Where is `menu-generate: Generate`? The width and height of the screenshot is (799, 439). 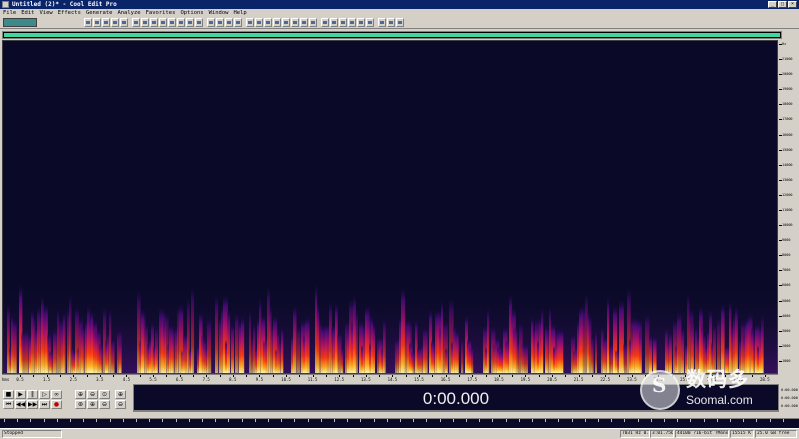
menu-generate: Generate is located at coordinates (99, 13).